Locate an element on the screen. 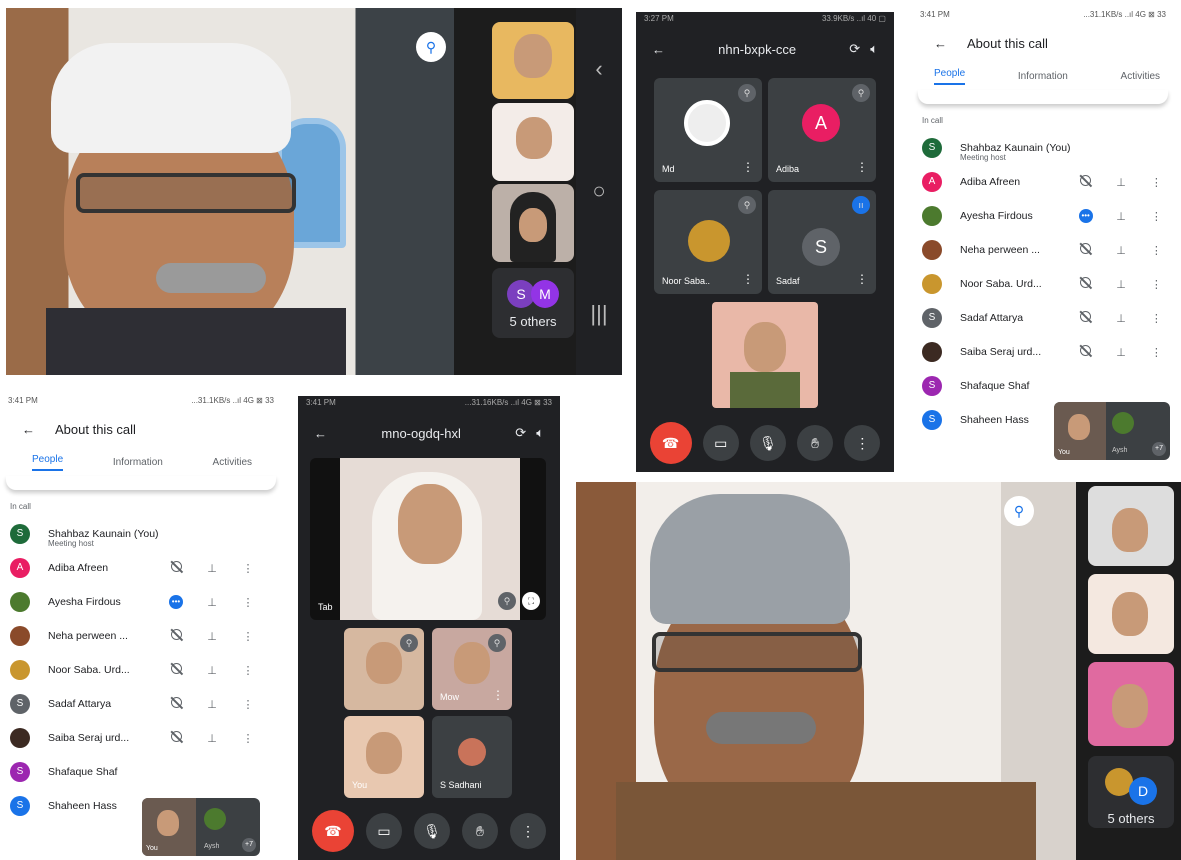  participant-name: Ayesha Firdous is located at coordinates (84, 602).